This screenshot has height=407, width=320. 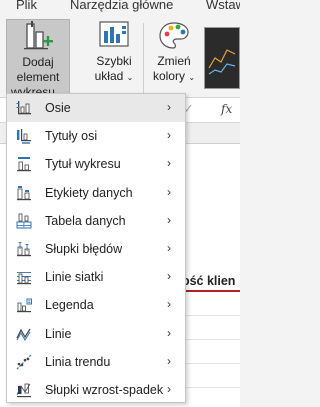 I want to click on ribbon-tab-strip: Plik Narzędzia główne Wstaw, so click(x=120, y=6).